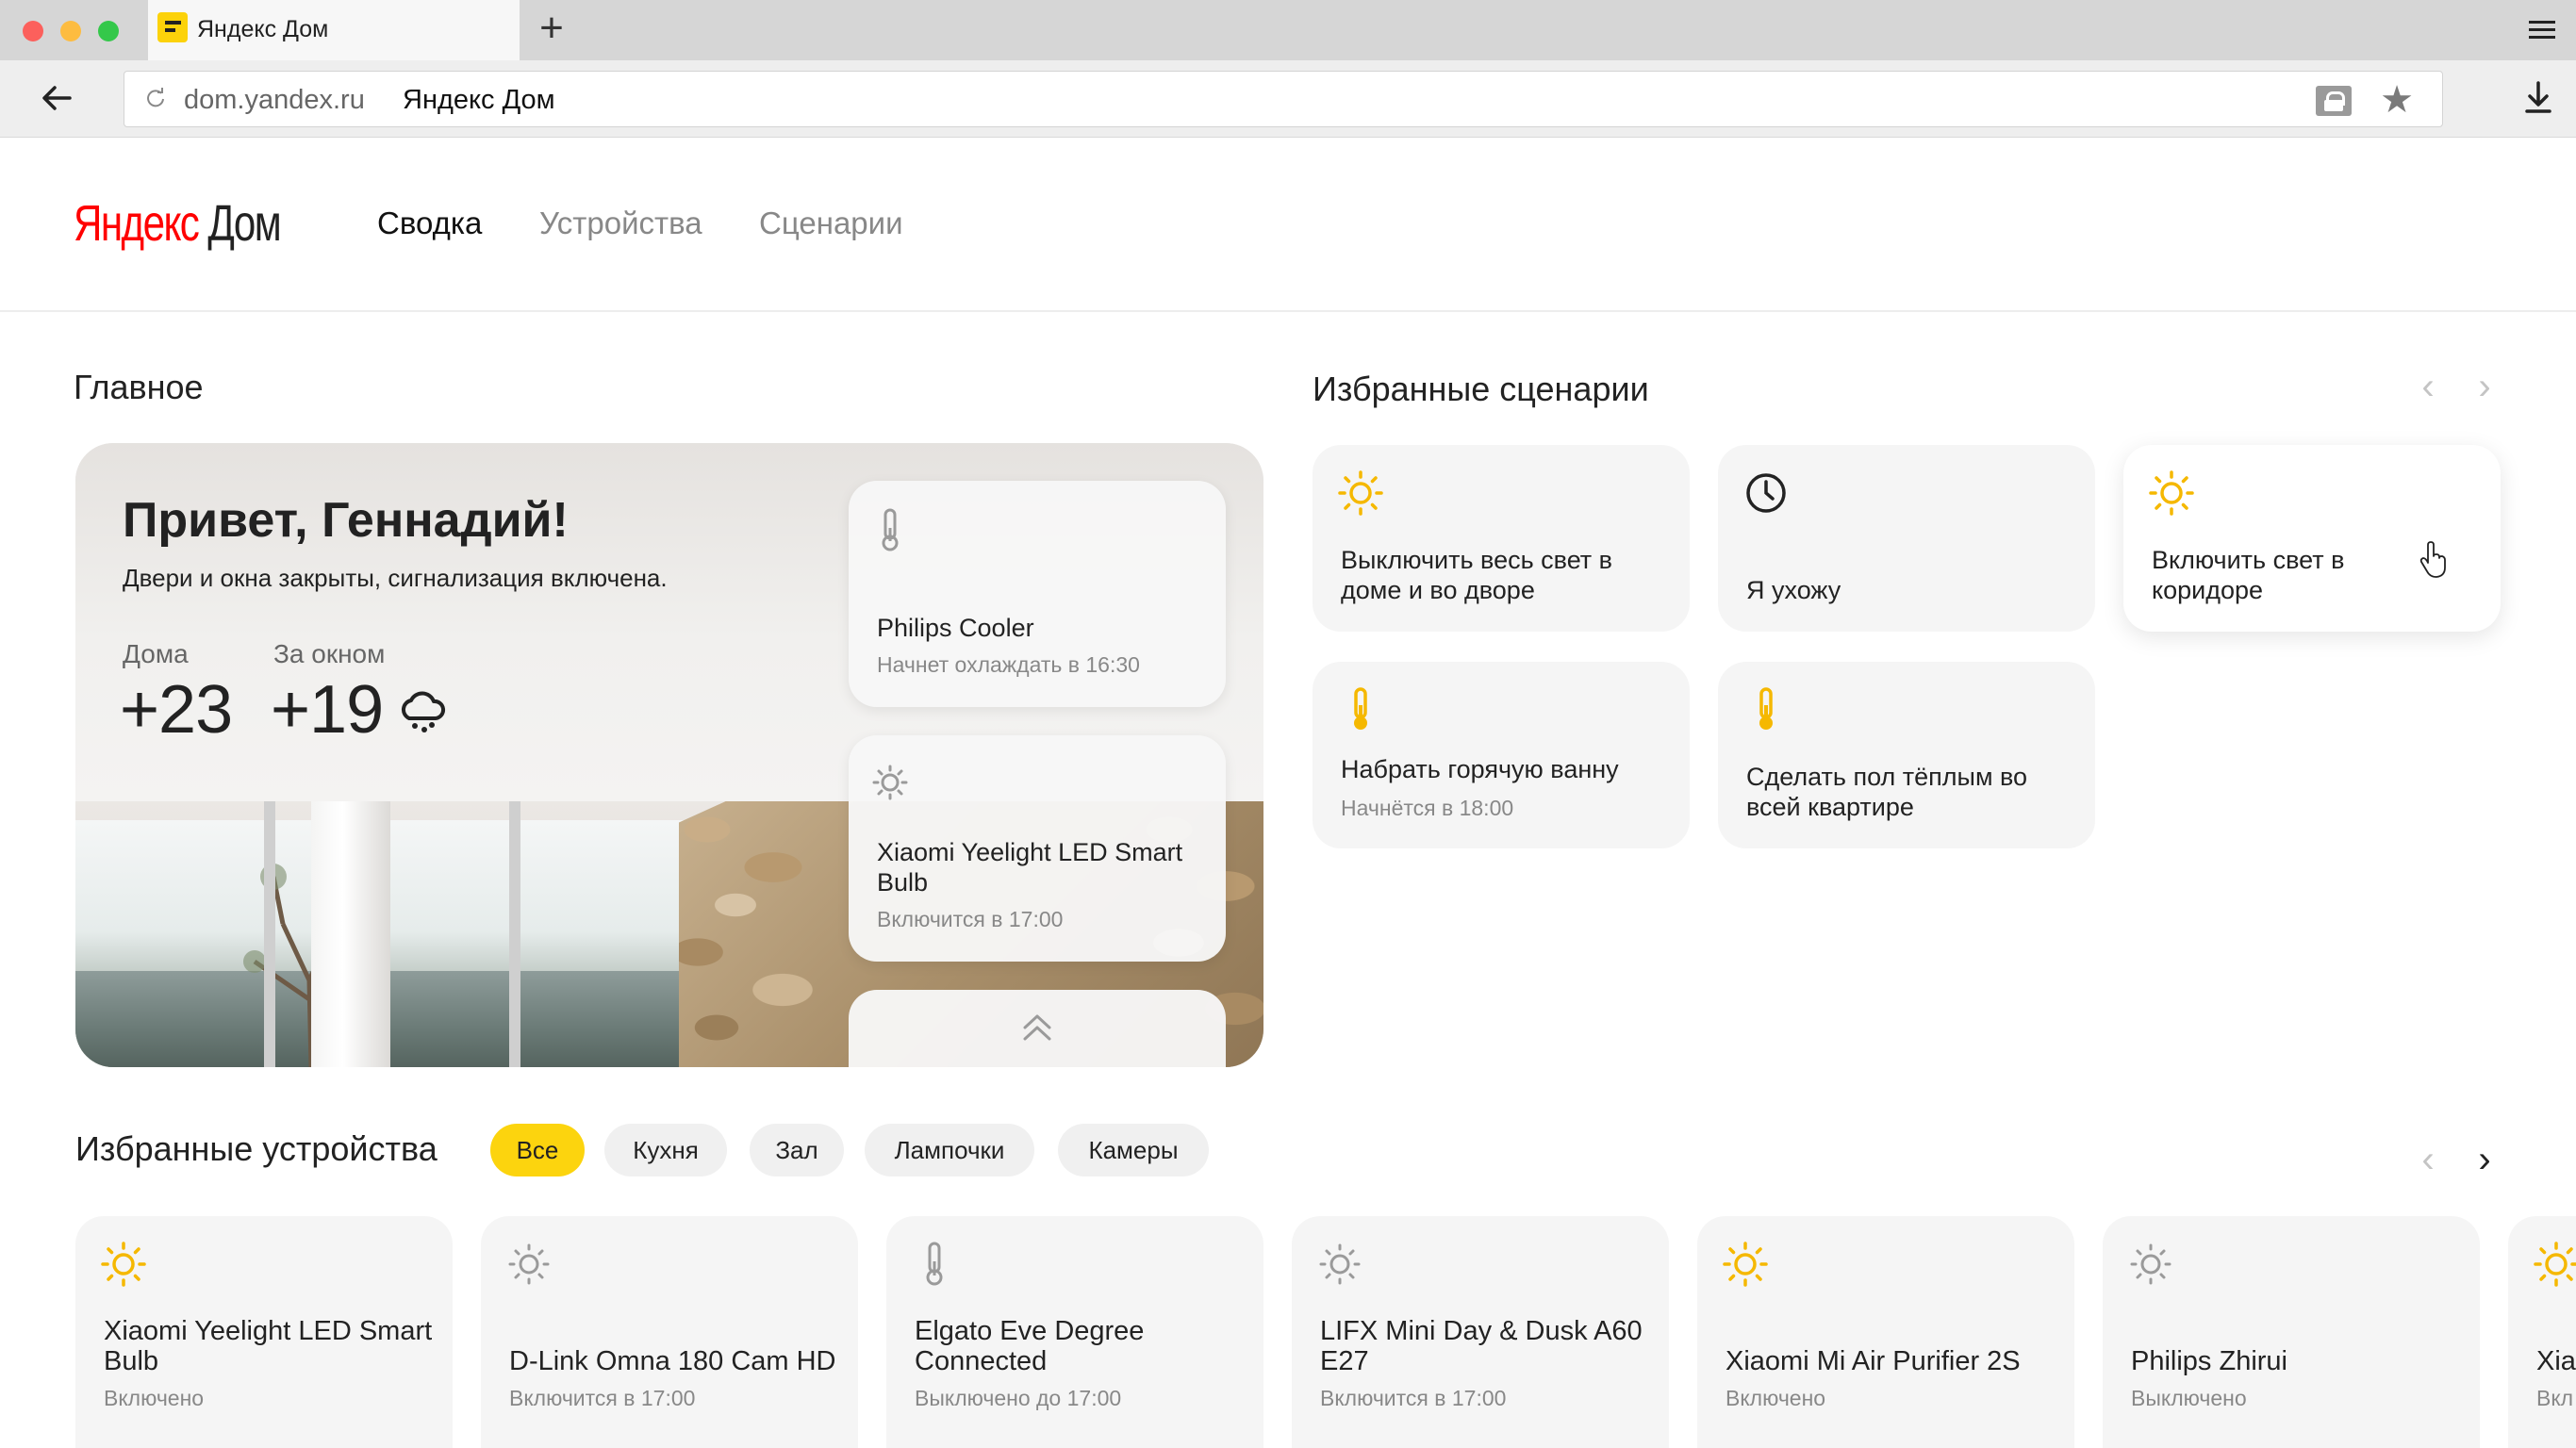  I want to click on filter-chip-hall: Зал, so click(797, 1150).